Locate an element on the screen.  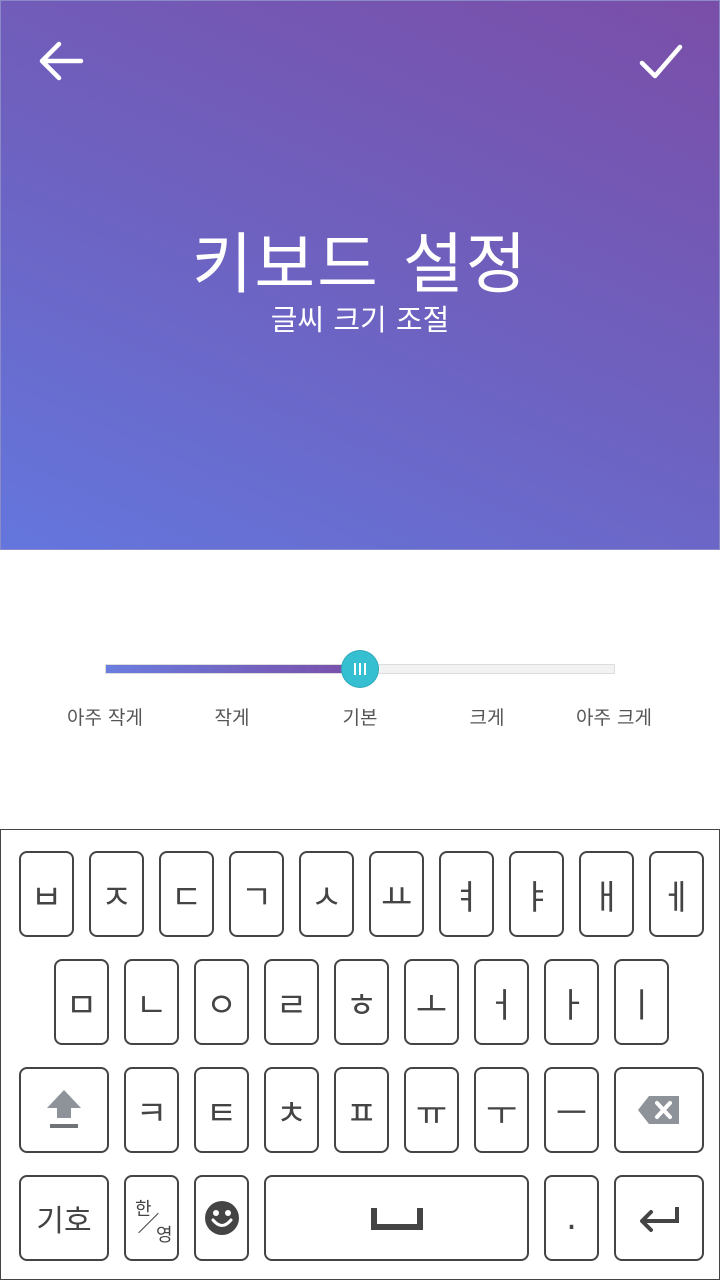
space-bar-icon is located at coordinates (396, 1219).